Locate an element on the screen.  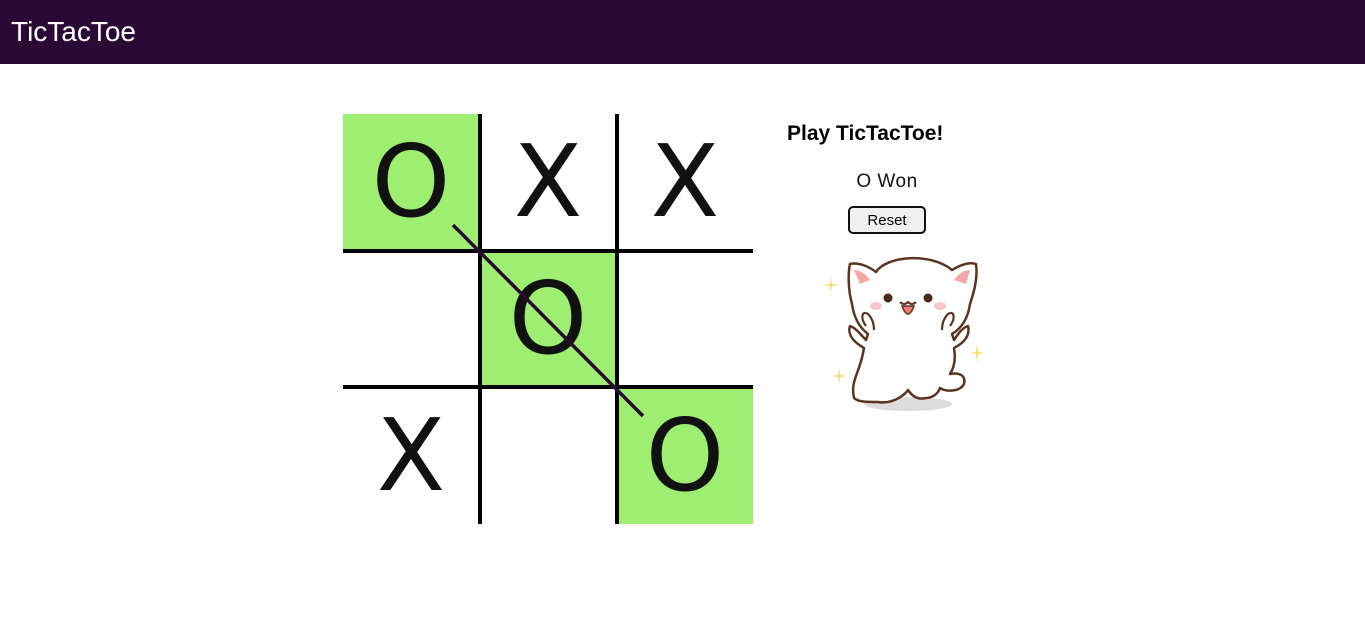
board-cell-3: X is located at coordinates (685, 182).